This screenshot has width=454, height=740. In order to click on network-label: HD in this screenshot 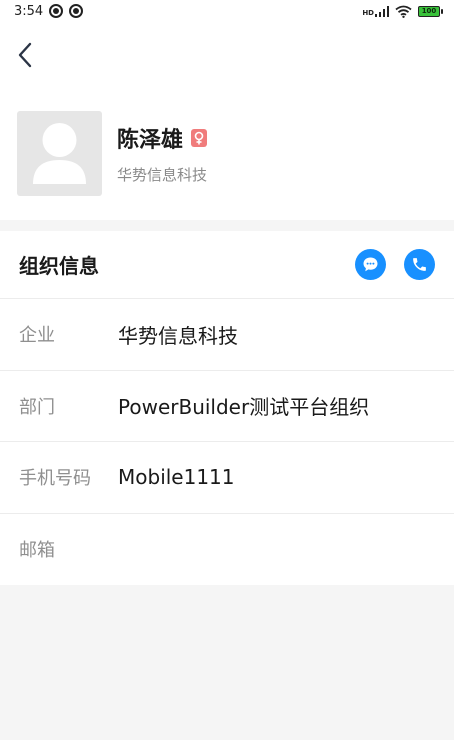, I will do `click(368, 12)`.